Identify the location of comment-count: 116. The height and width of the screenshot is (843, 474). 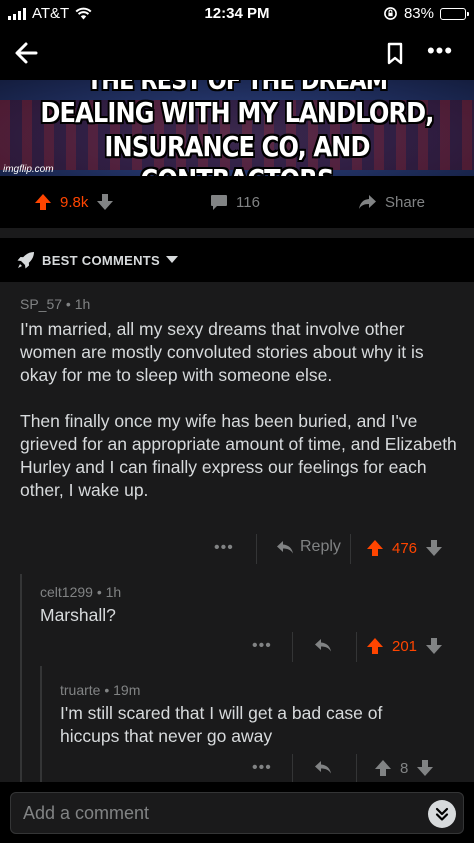
(248, 202).